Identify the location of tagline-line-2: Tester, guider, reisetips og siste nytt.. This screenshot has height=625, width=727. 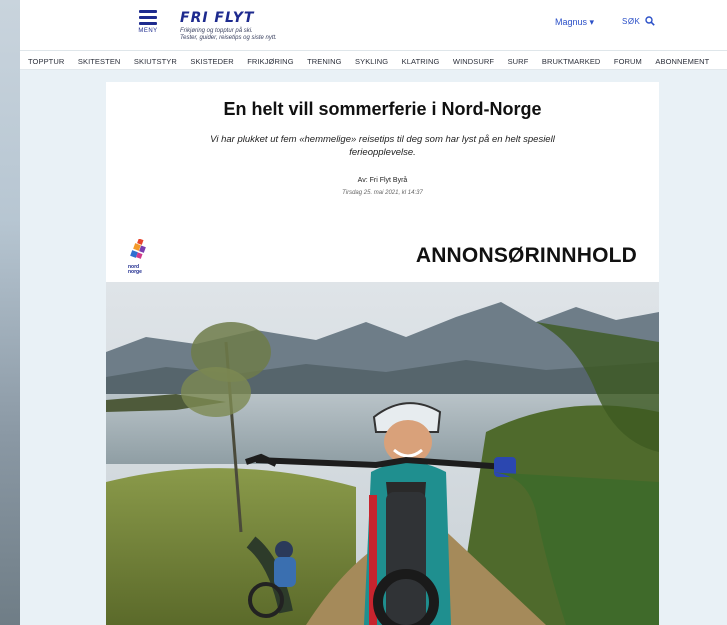
(228, 38).